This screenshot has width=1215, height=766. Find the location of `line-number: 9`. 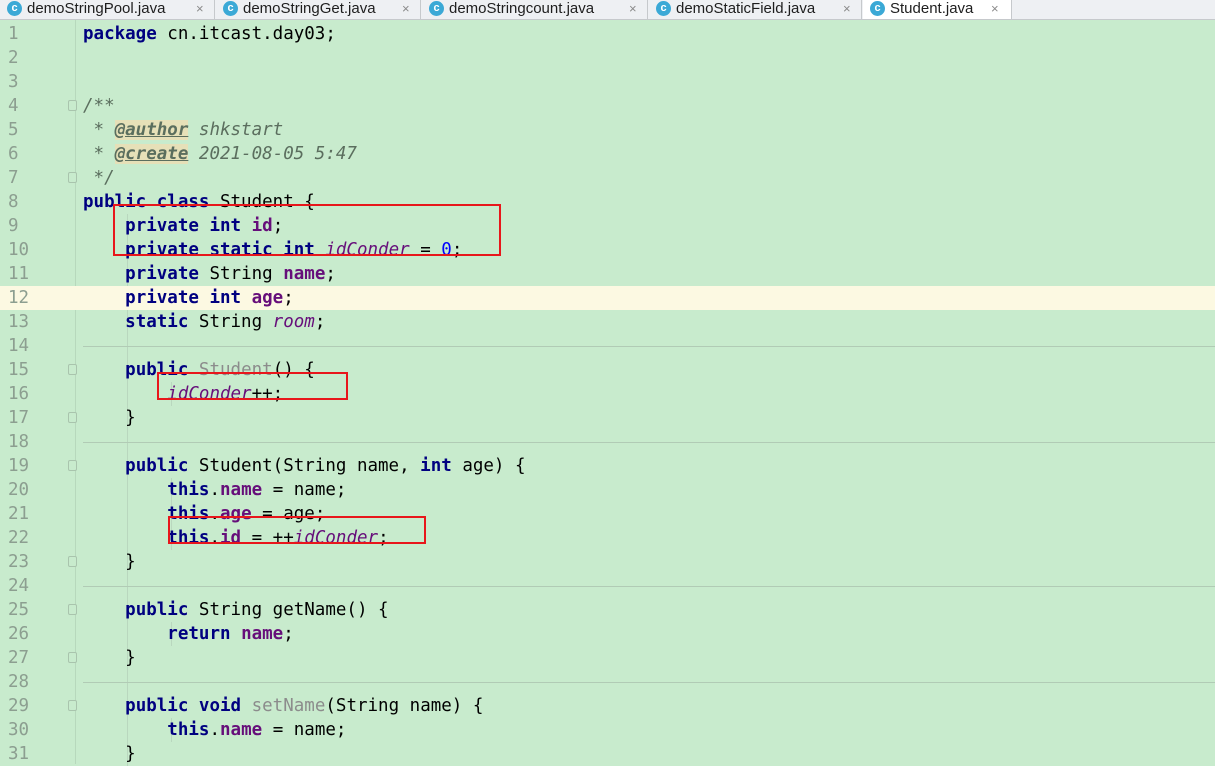

line-number: 9 is located at coordinates (13, 226).